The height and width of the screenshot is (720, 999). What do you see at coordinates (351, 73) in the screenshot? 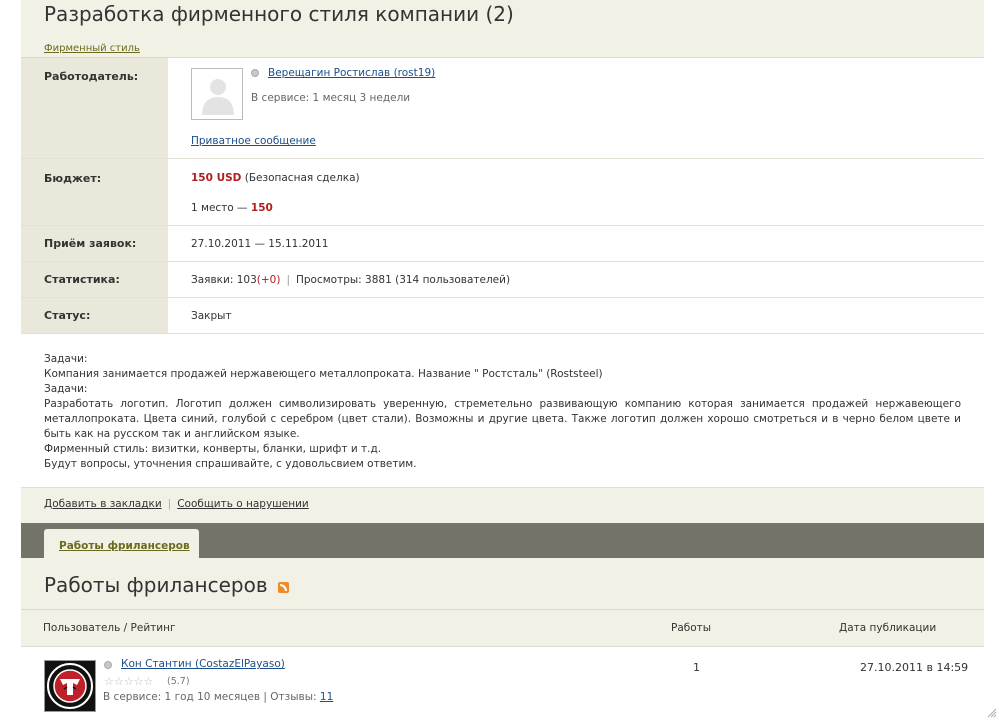
I see `employer-name-link: Верещагин Ростислав (rost19)` at bounding box center [351, 73].